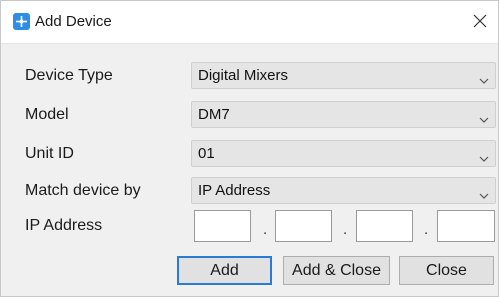  What do you see at coordinates (47, 114) in the screenshot?
I see `model-label: Model` at bounding box center [47, 114].